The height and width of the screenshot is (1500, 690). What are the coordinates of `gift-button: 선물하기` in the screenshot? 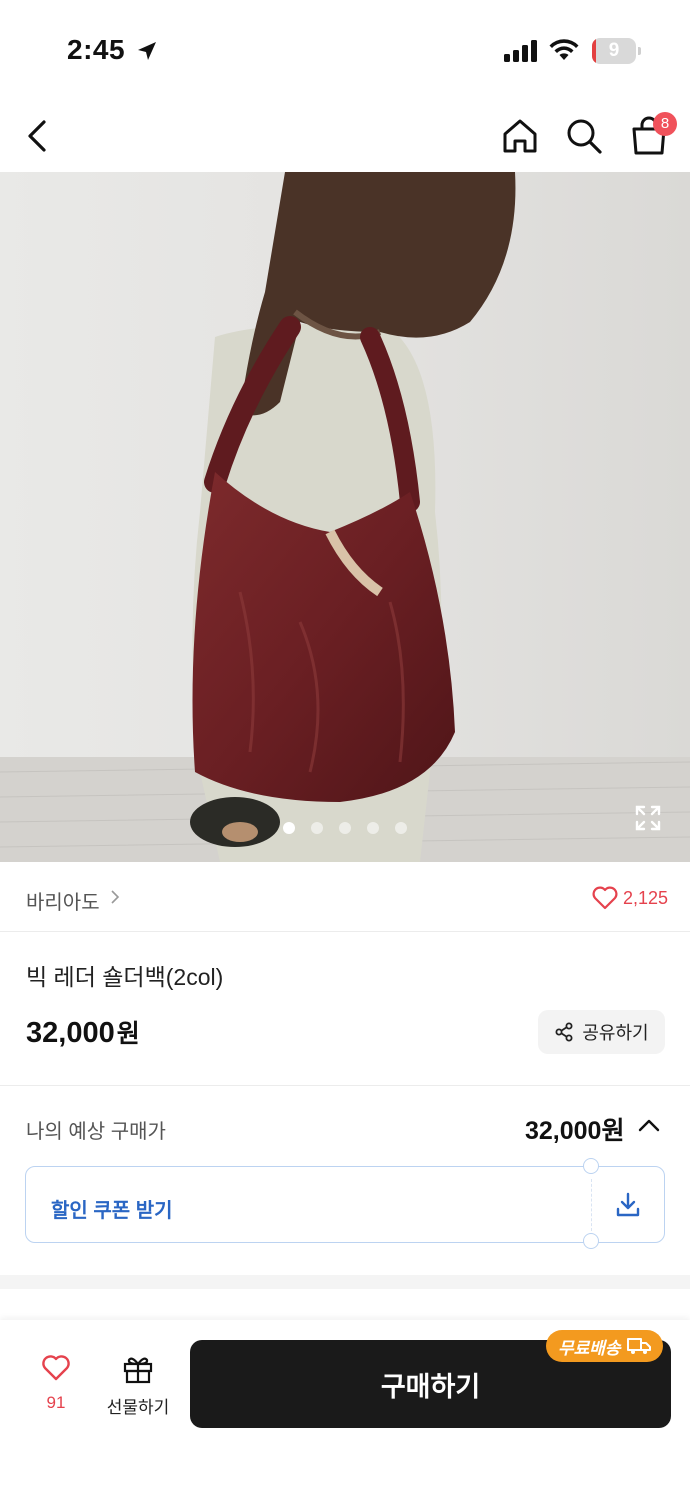 It's located at (138, 1386).